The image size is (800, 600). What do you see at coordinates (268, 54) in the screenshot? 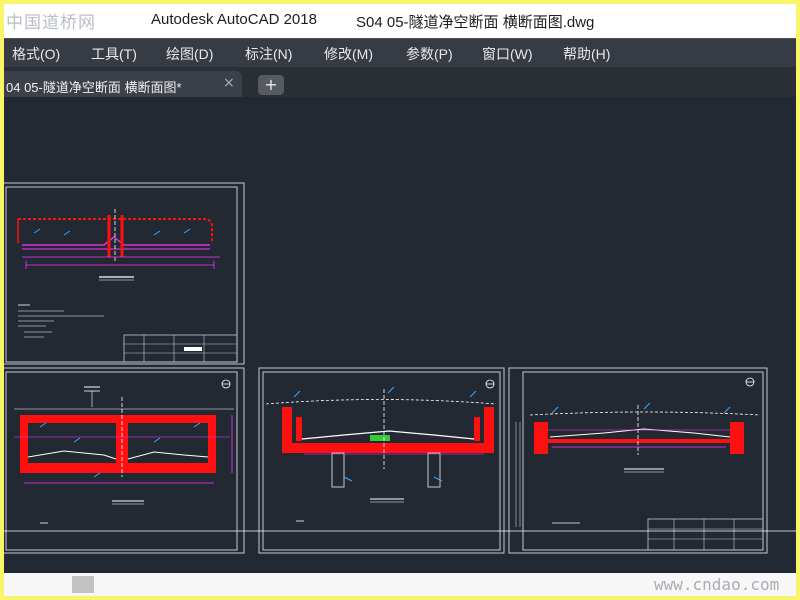
I see `menu-dimension: 标注(N)` at bounding box center [268, 54].